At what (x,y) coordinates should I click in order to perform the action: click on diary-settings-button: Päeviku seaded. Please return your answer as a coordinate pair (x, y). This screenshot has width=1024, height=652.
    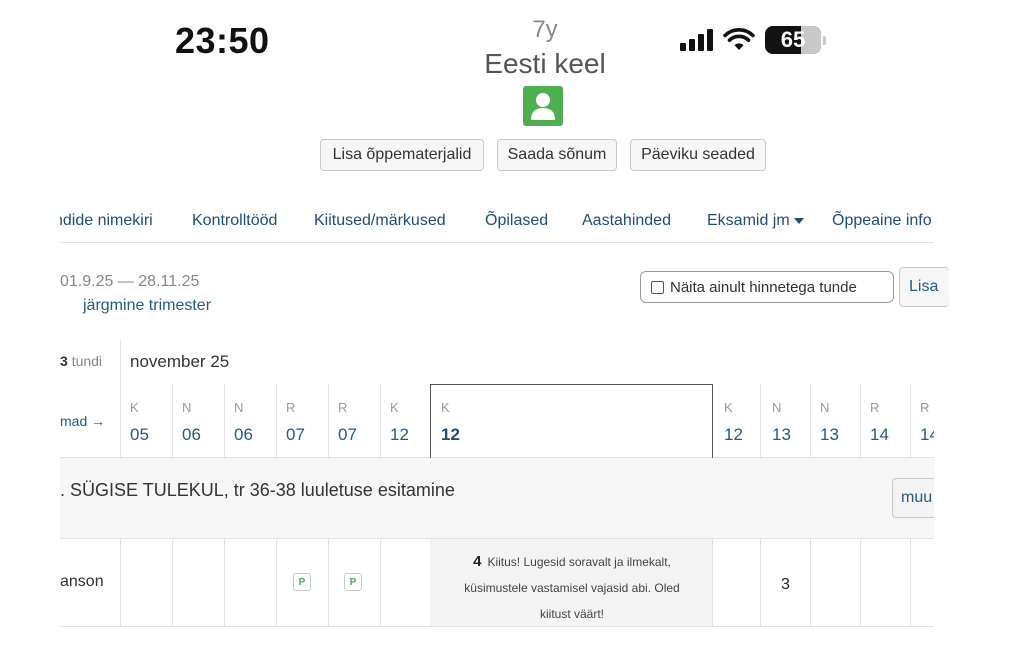
    Looking at the image, I should click on (698, 155).